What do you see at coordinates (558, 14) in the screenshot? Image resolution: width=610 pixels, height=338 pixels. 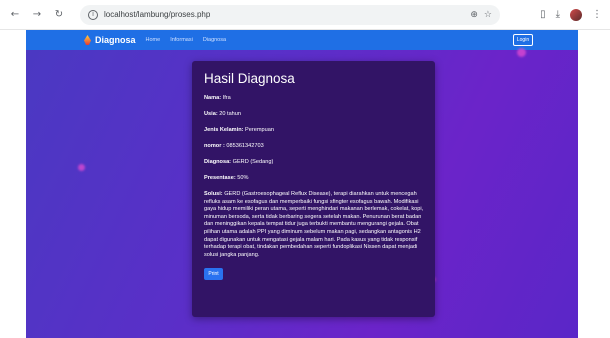 I see `download-icon: ⤓` at bounding box center [558, 14].